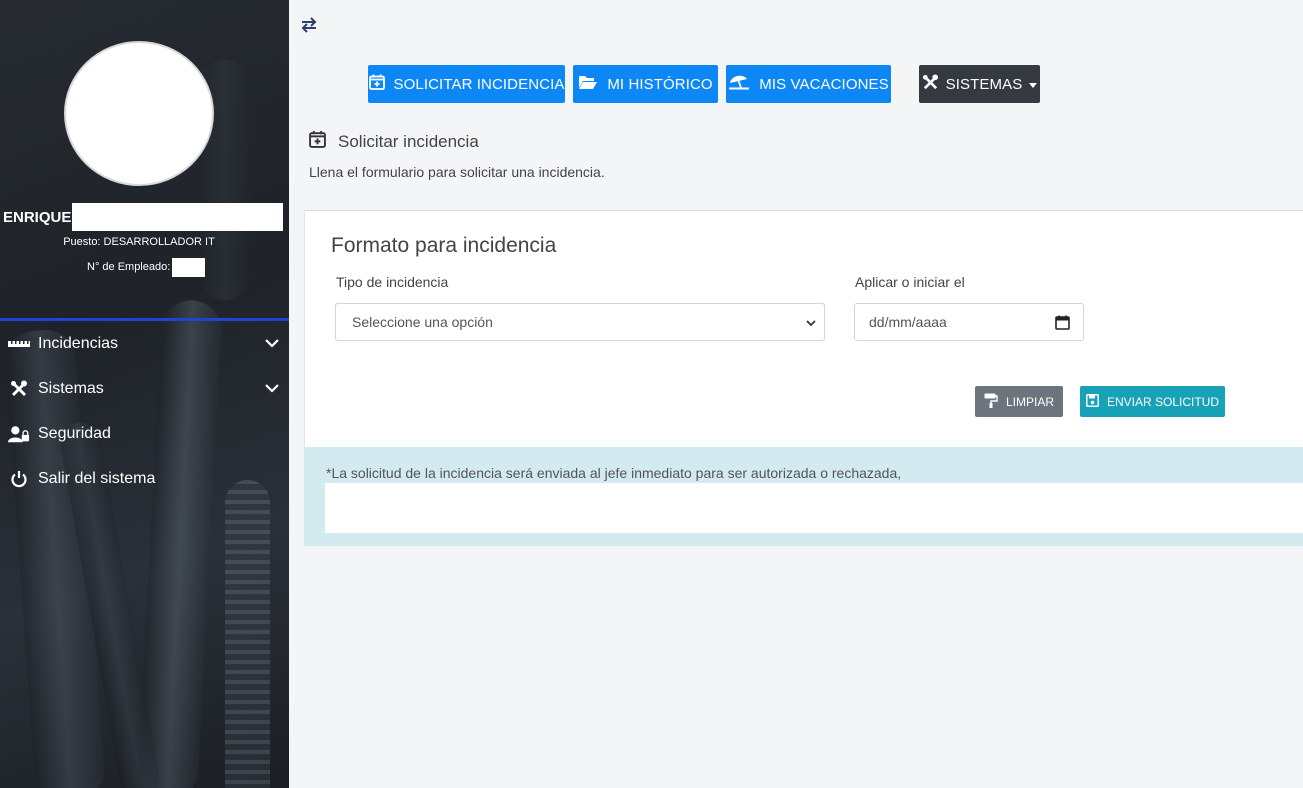 The height and width of the screenshot is (788, 1303). What do you see at coordinates (144, 434) in the screenshot?
I see `sidebar-item-seguridad: Seguridad` at bounding box center [144, 434].